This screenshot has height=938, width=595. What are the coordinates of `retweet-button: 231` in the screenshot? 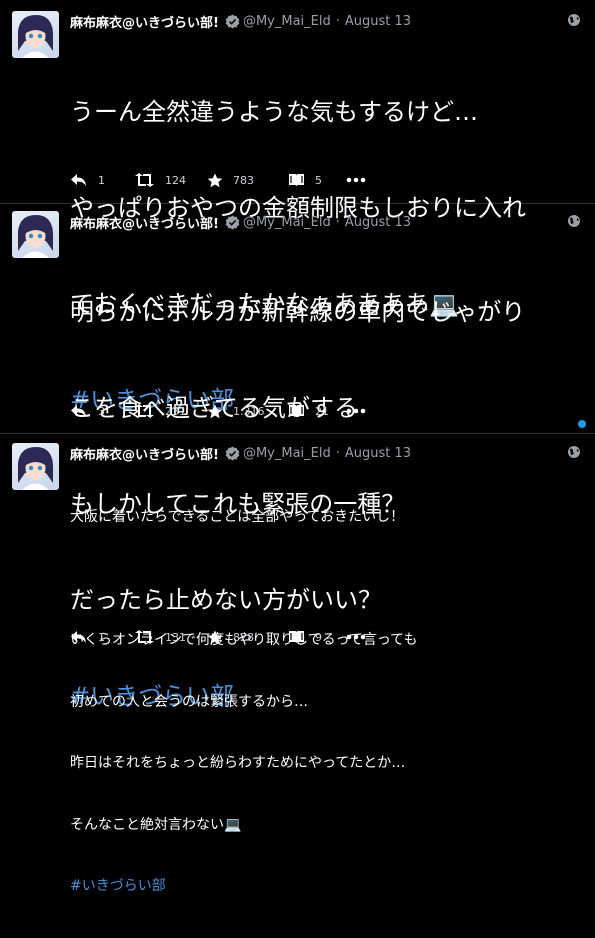 It's located at (170, 411).